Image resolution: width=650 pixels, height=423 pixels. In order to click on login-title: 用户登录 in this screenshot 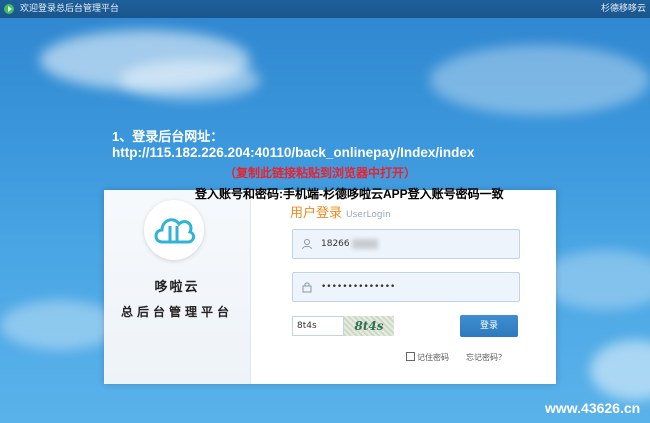, I will do `click(316, 213)`.